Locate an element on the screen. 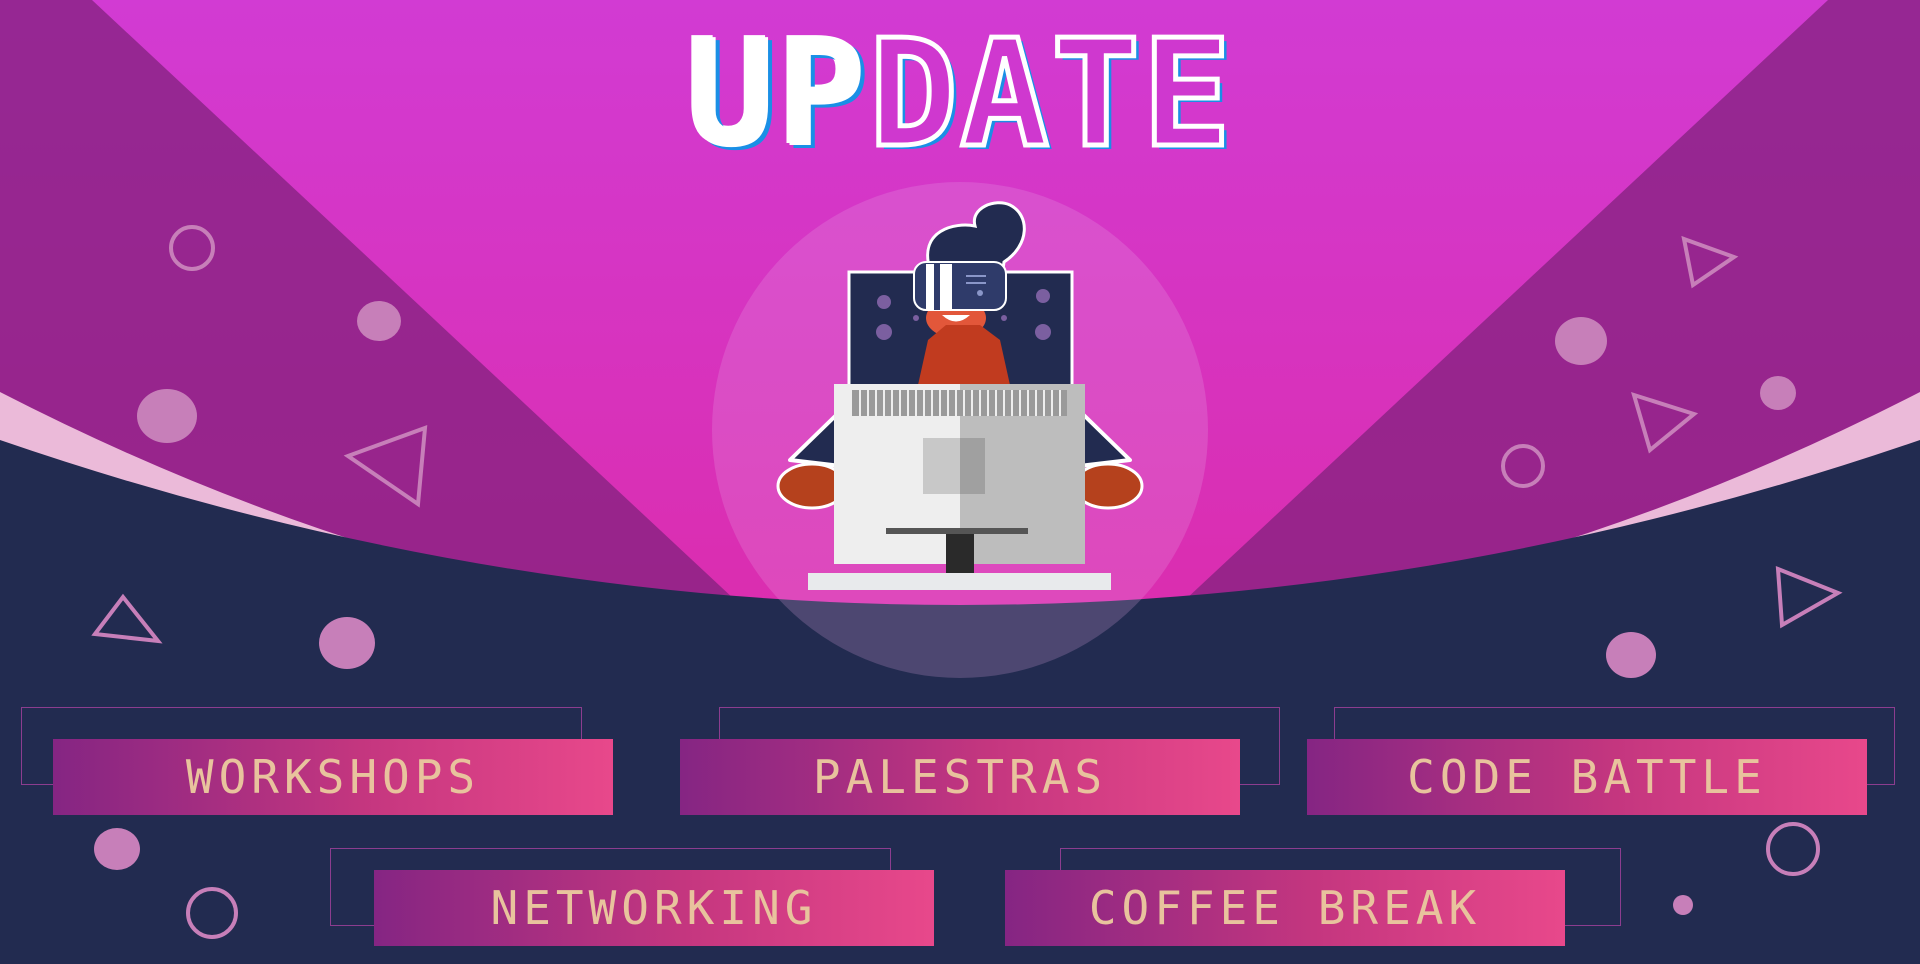 The height and width of the screenshot is (964, 1920). code-battle-button: CODE BATTLE is located at coordinates (1587, 777).